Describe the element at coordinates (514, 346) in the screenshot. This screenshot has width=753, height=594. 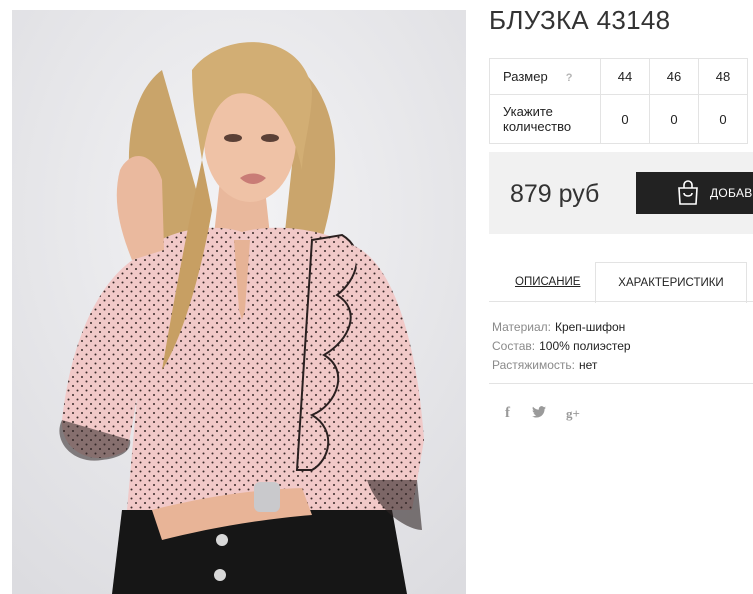
I see `property-key: Состав:` at that location.